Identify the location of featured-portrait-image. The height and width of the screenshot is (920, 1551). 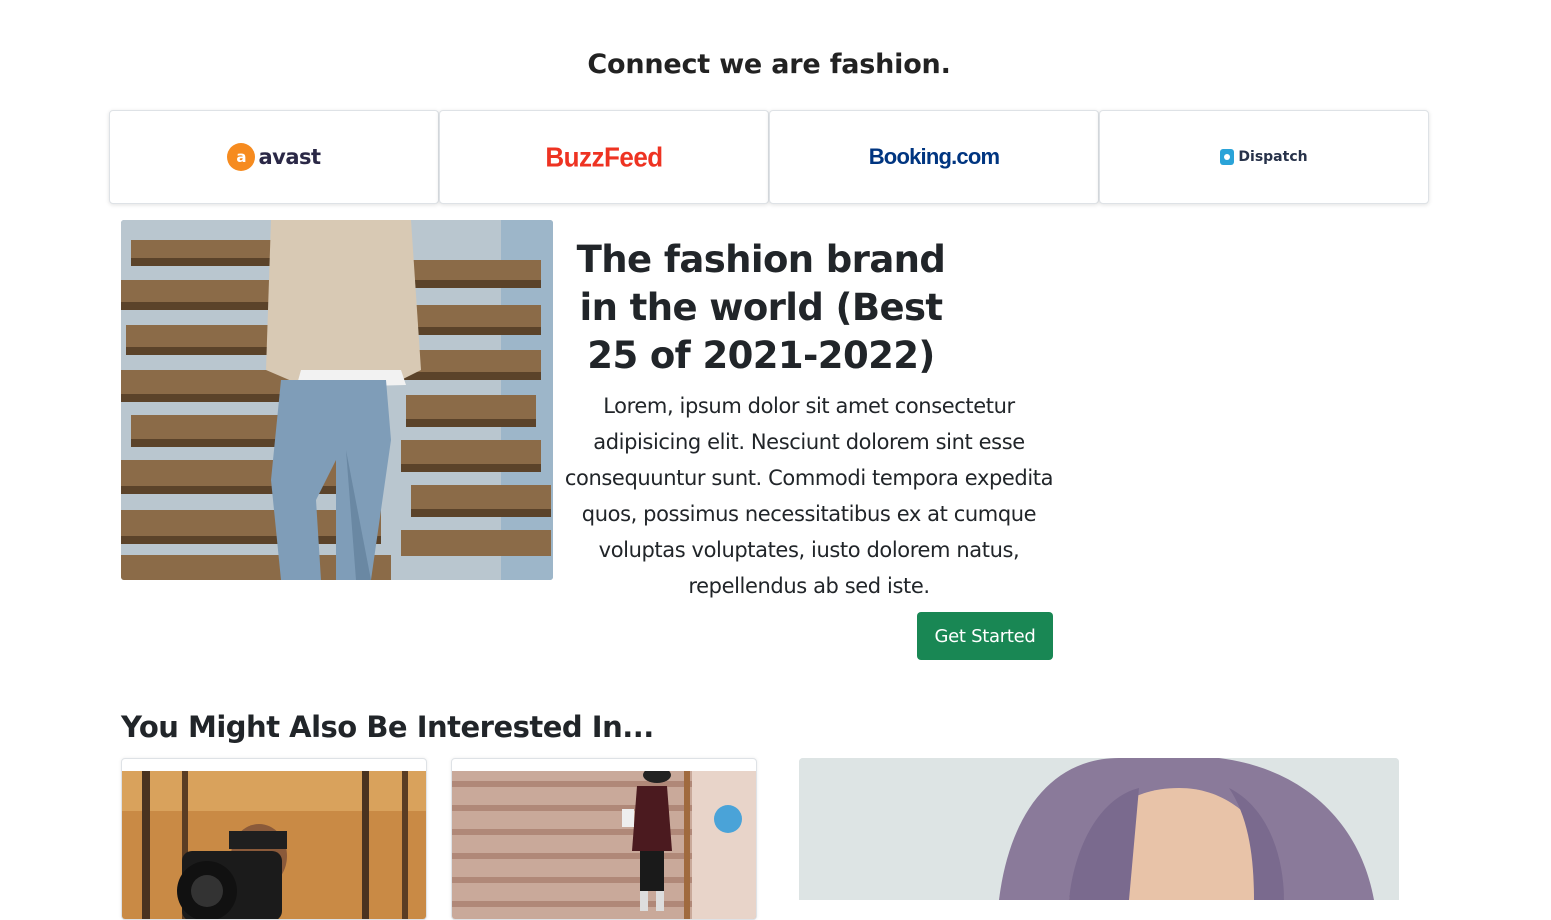
(1099, 829).